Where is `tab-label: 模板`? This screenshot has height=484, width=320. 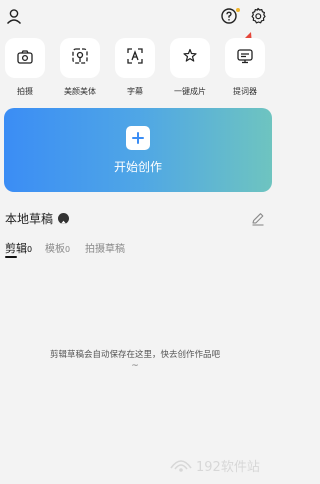 tab-label: 模板 is located at coordinates (55, 249).